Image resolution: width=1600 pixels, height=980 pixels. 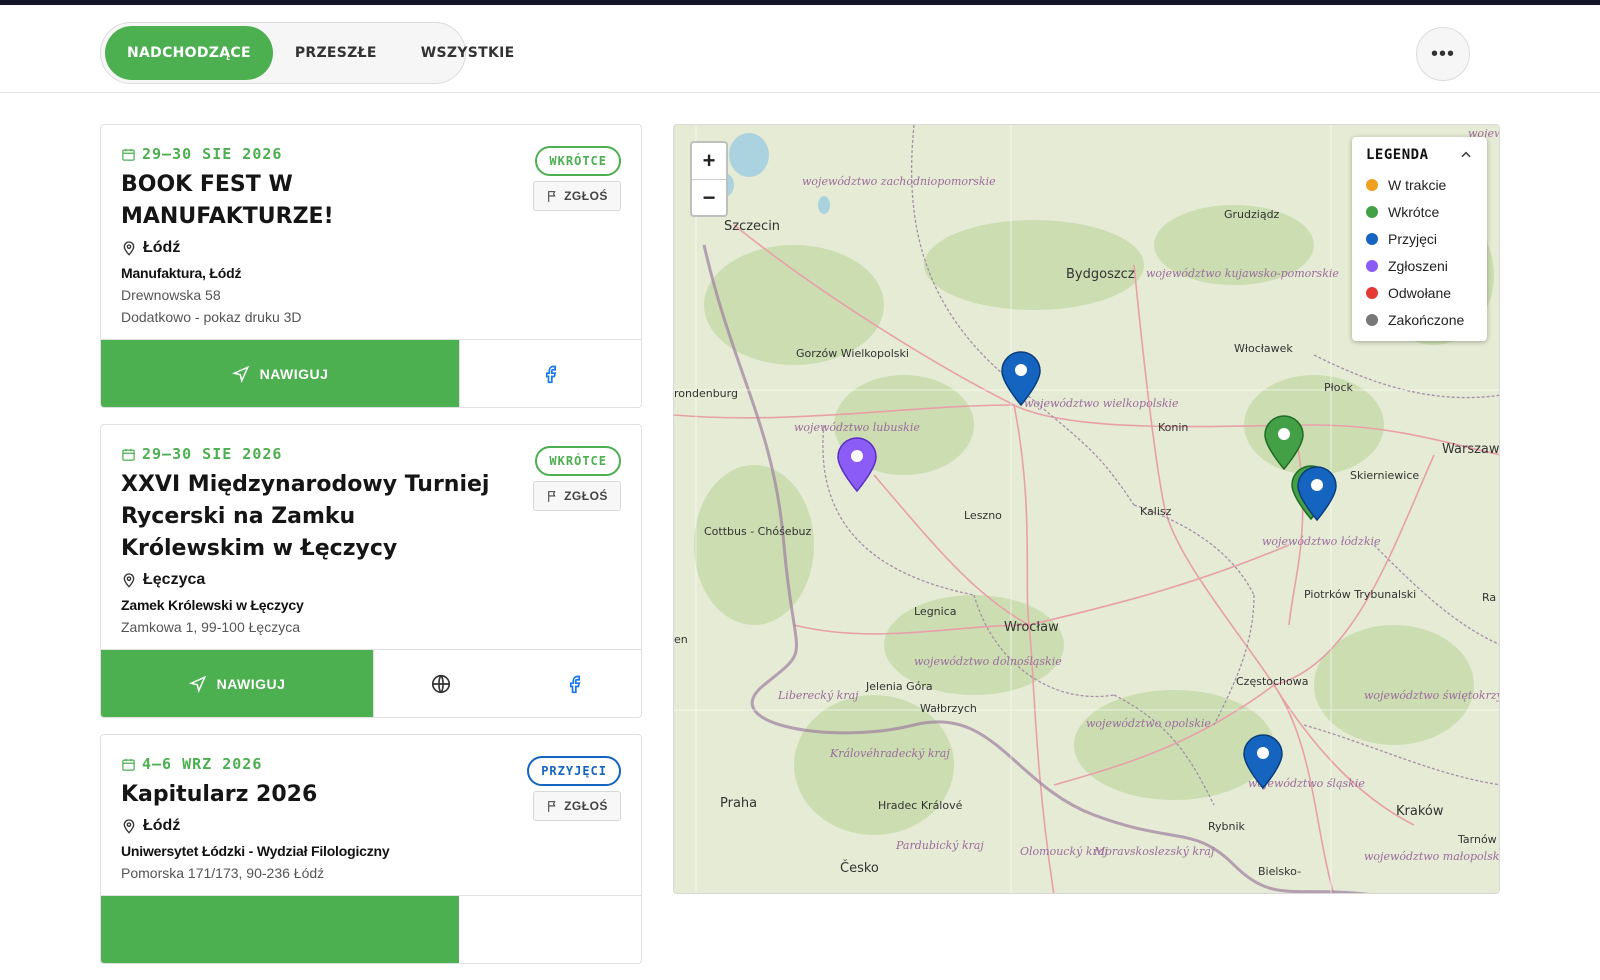 What do you see at coordinates (336, 53) in the screenshot?
I see `tab-past: PRZESZŁE` at bounding box center [336, 53].